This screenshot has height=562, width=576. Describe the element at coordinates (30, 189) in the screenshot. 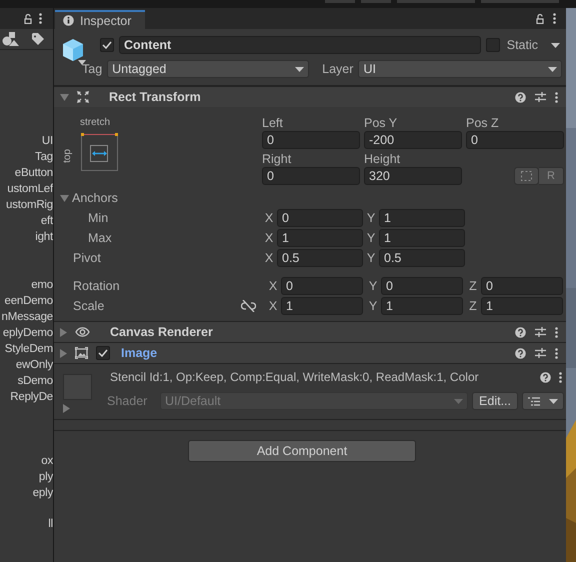

I see `hierarchy-item: ustomLef` at that location.